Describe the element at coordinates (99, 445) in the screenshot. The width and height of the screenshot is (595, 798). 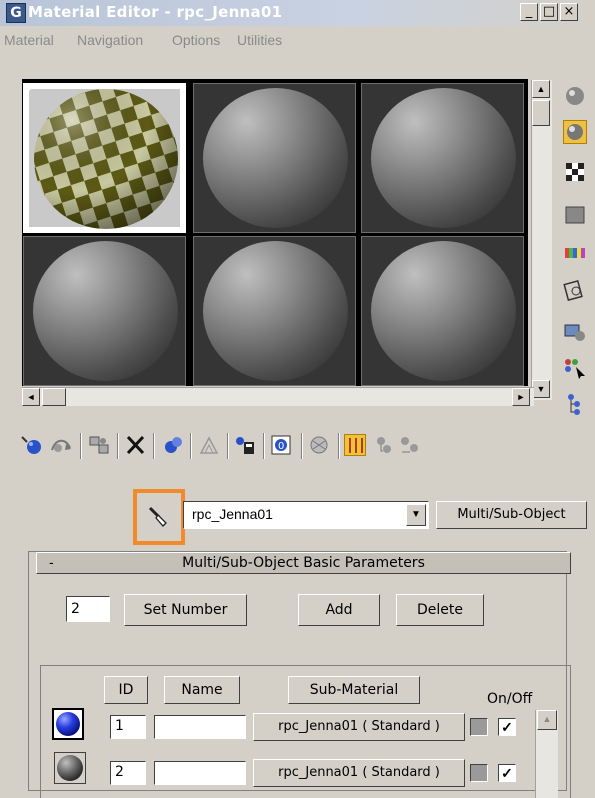
I see `assign-to-selection-icon` at that location.